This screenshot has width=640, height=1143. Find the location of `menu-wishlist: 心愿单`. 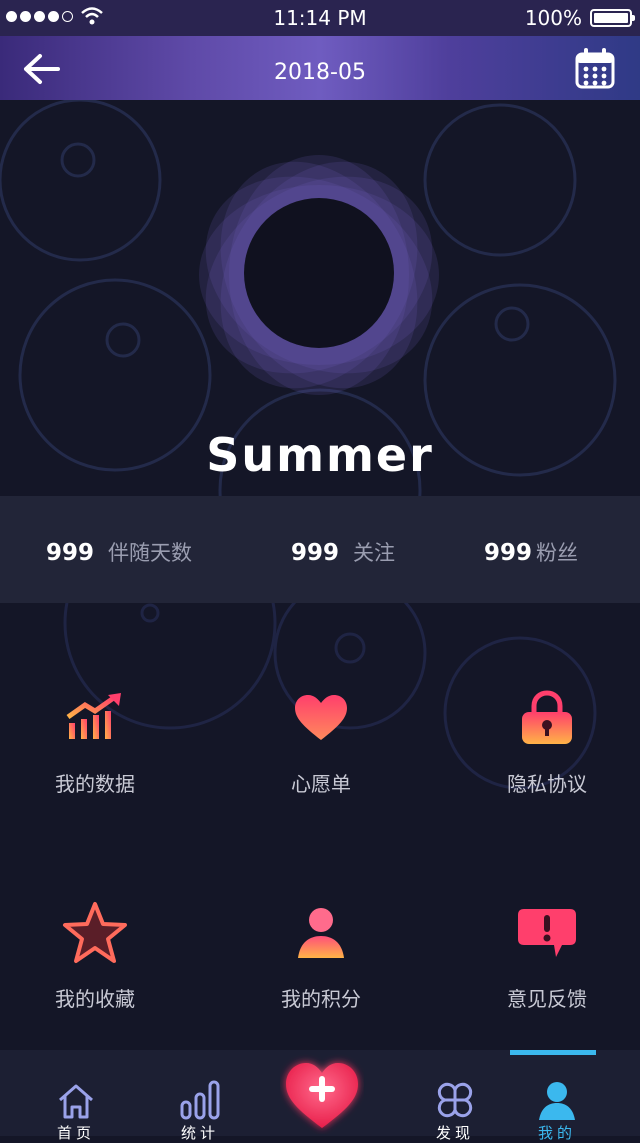

menu-wishlist: 心愿单 is located at coordinates (321, 743).